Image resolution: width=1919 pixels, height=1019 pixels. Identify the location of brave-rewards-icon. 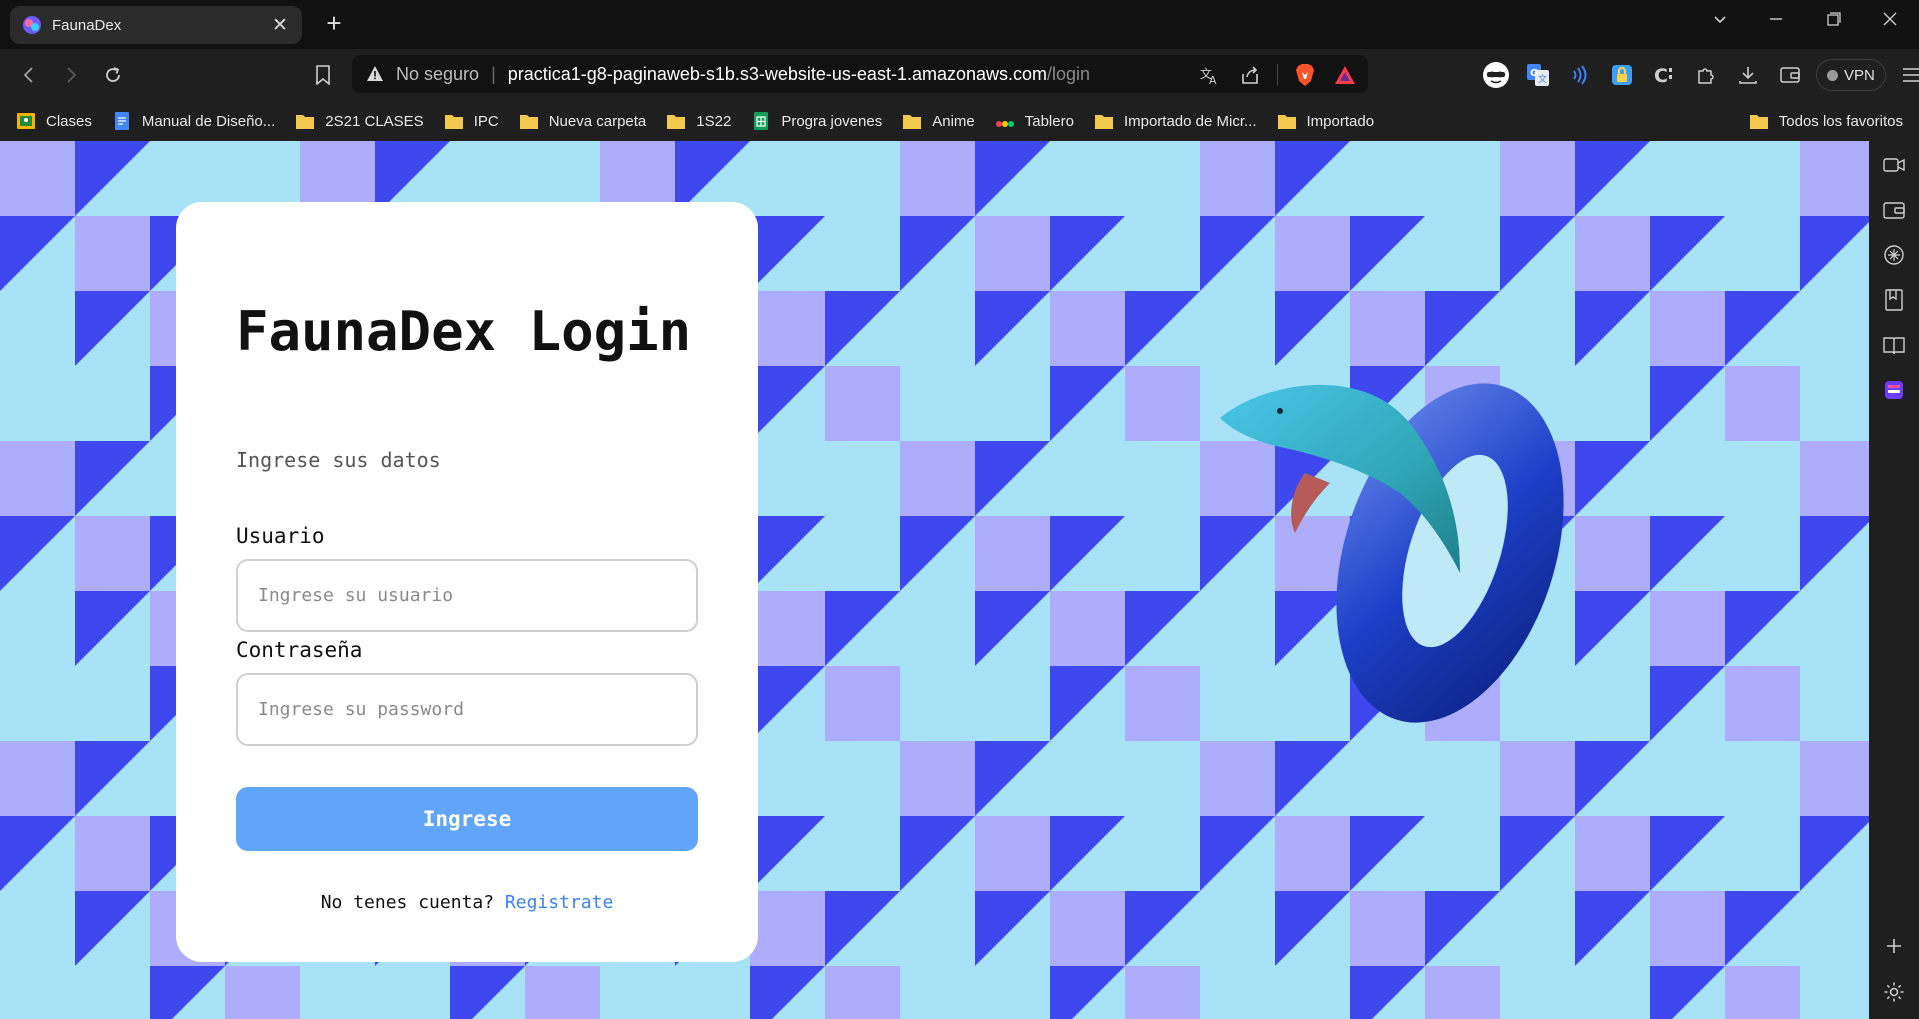
(1345, 75).